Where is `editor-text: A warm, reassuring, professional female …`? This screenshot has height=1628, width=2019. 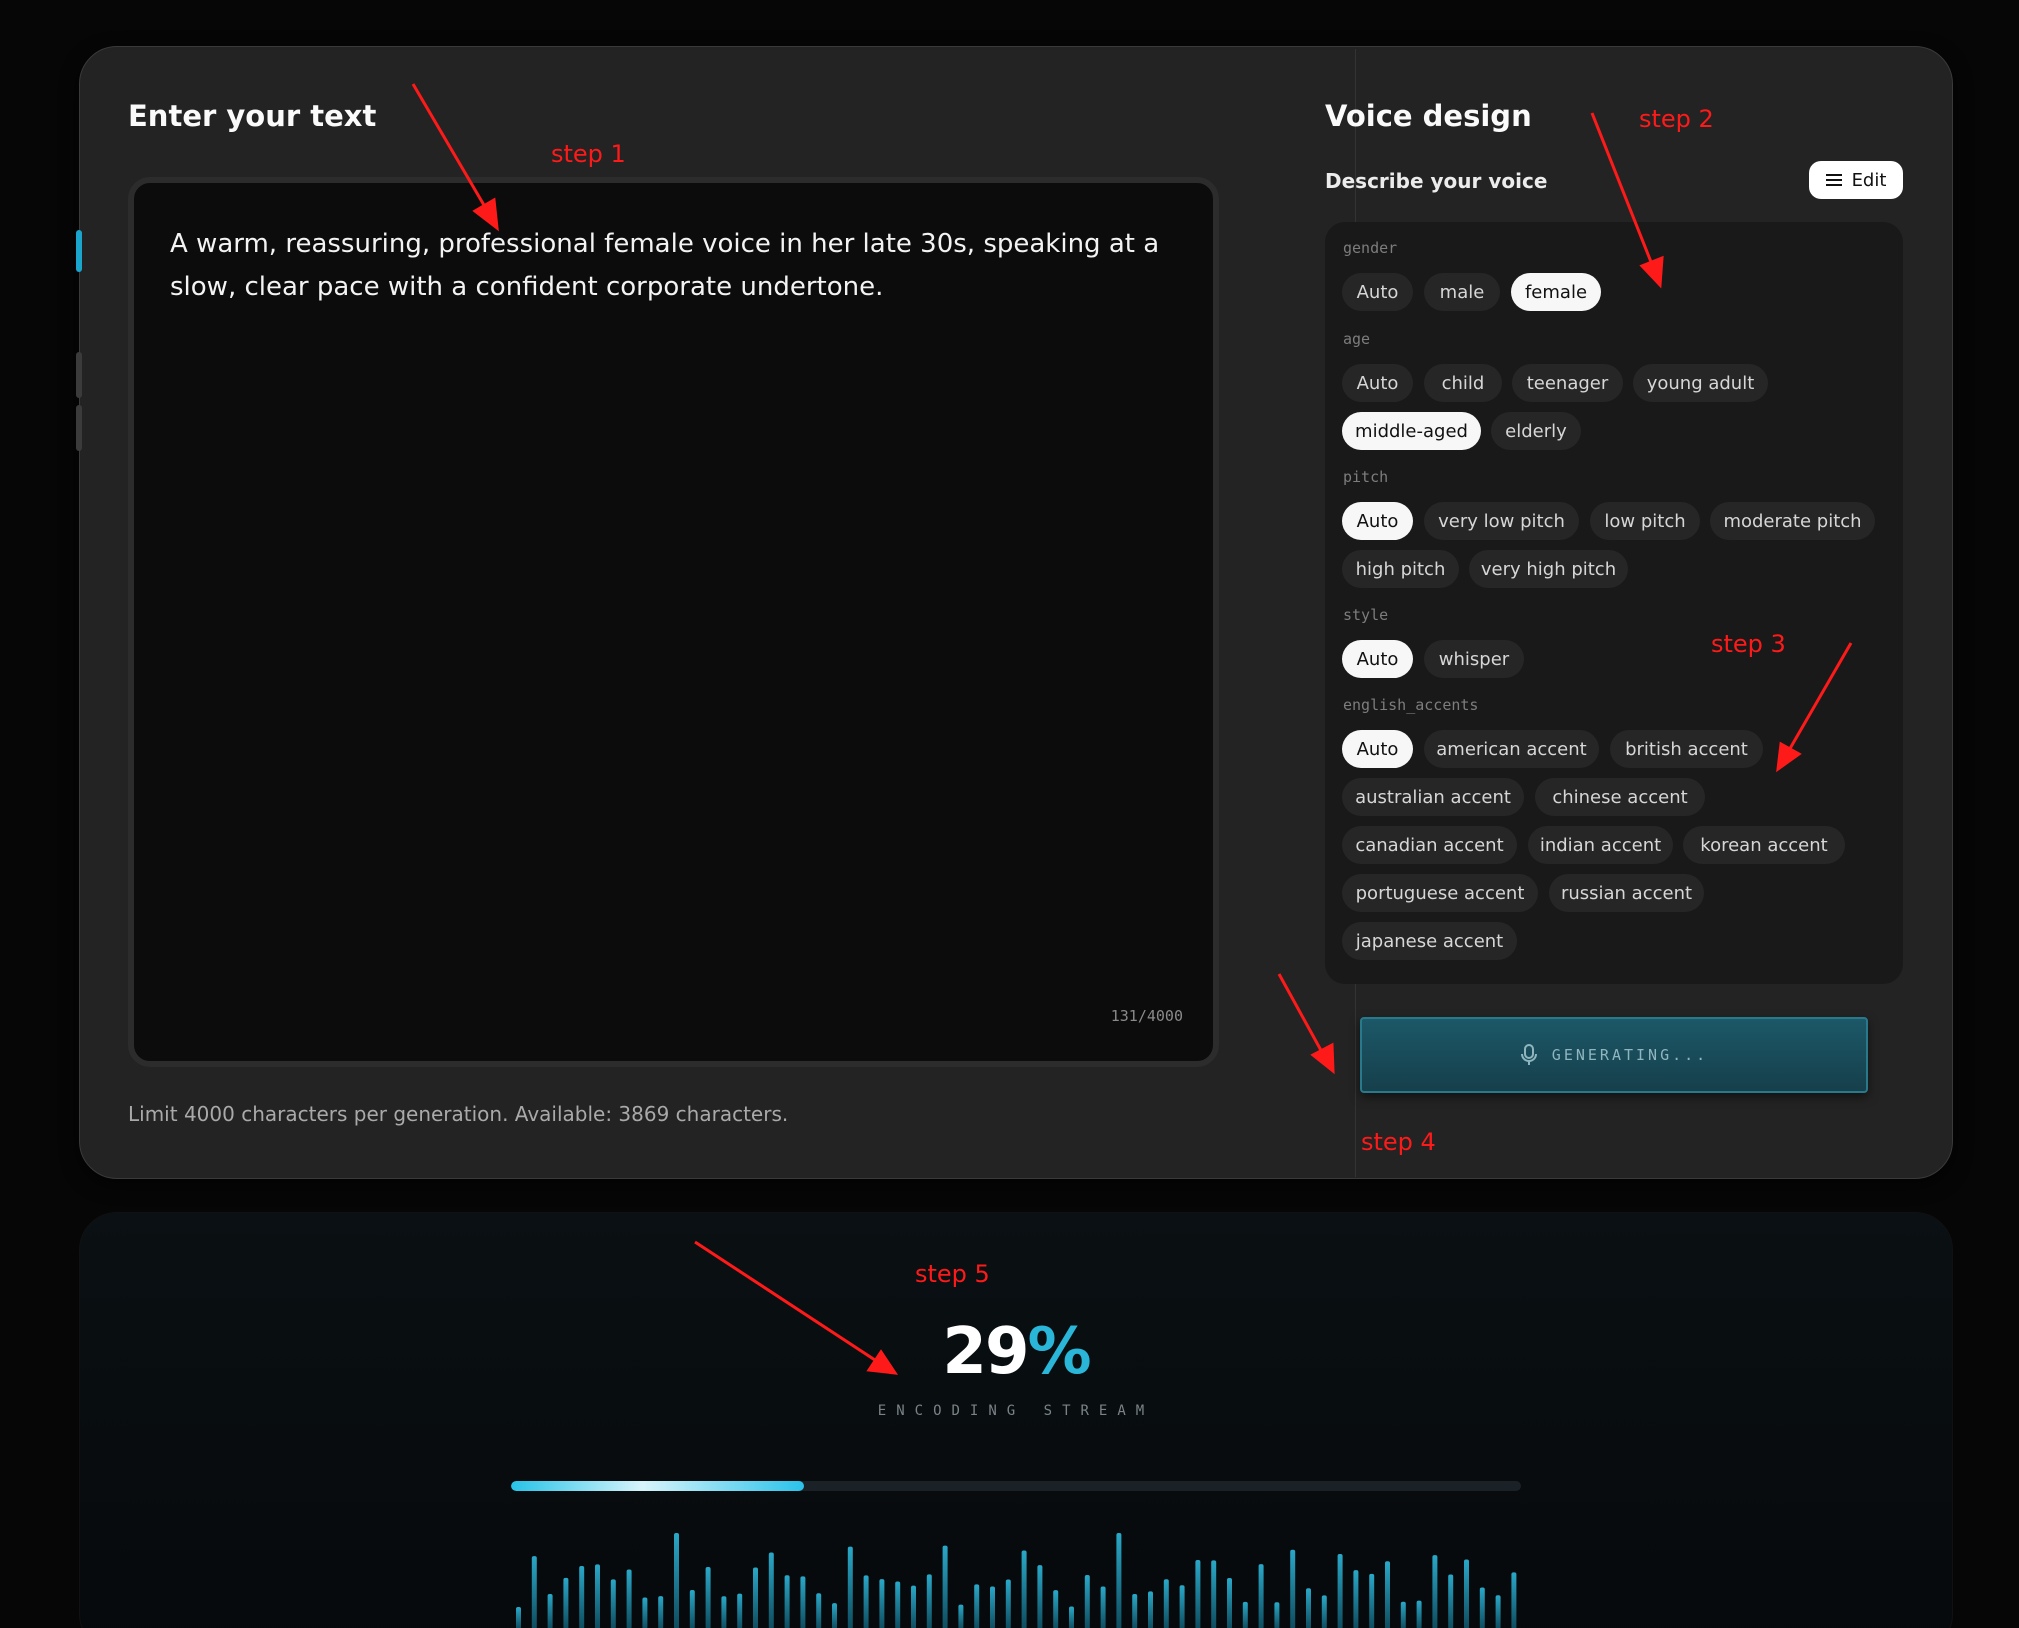 editor-text: A warm, reassuring, professional female … is located at coordinates (670, 266).